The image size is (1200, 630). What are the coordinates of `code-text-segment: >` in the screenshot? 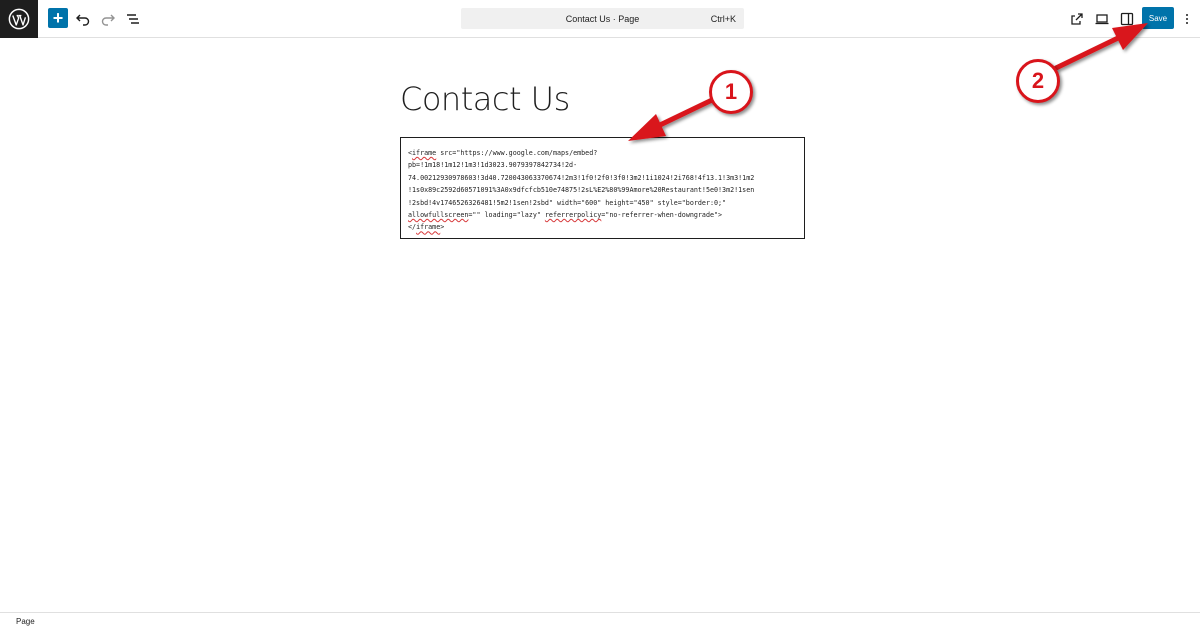 It's located at (442, 227).